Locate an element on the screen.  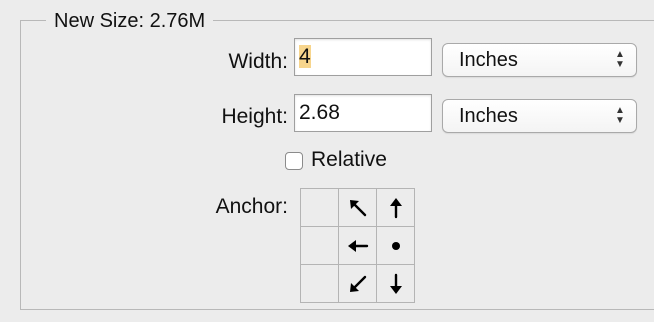
width-field: 4 is located at coordinates (363, 57).